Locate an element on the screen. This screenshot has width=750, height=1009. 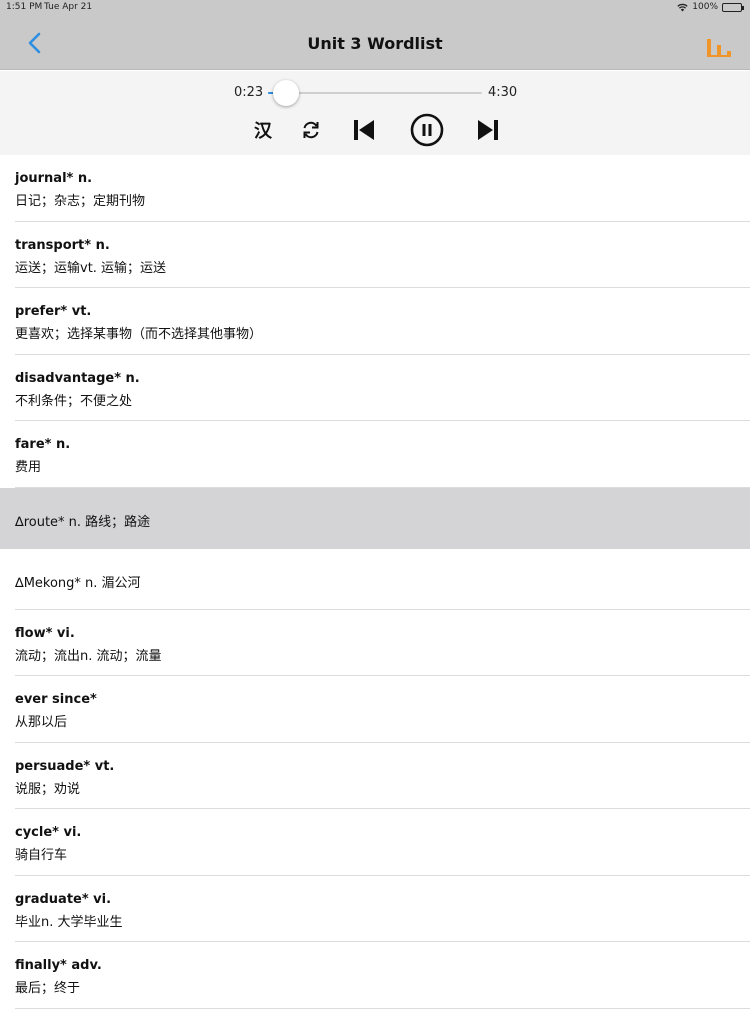
page-title: Unit 3 Wordlist is located at coordinates (375, 43).